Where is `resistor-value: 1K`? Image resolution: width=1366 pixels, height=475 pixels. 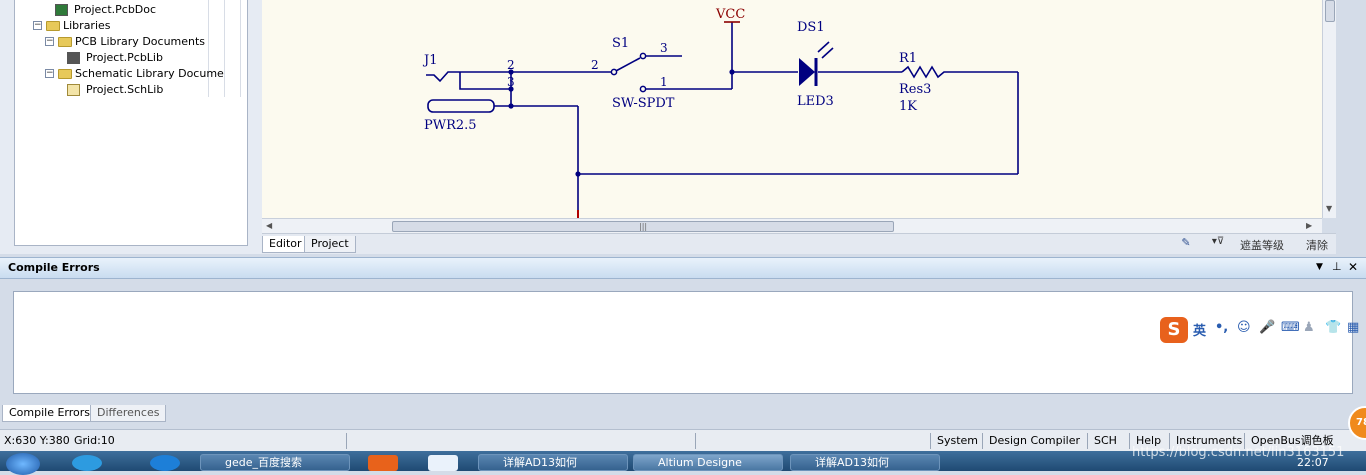 resistor-value: 1K is located at coordinates (908, 106).